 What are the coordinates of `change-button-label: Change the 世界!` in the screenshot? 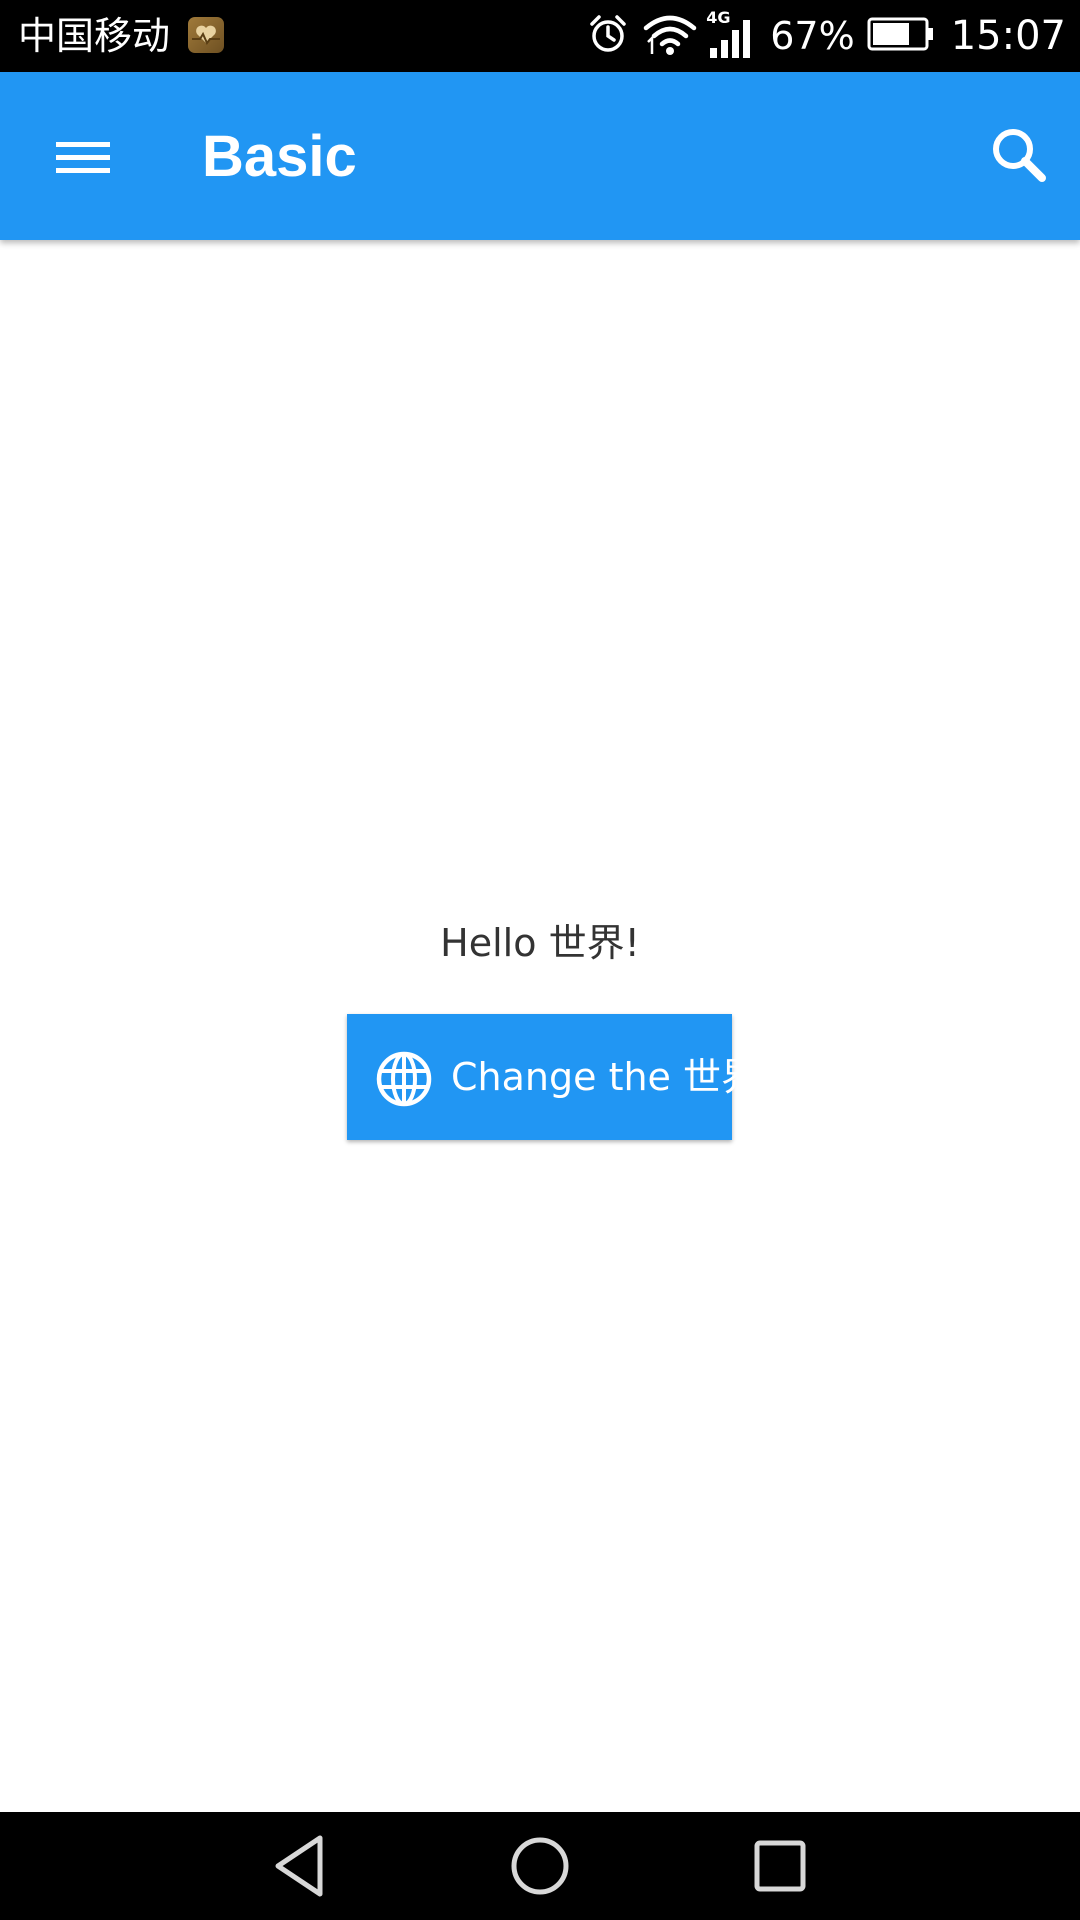 It's located at (613, 1077).